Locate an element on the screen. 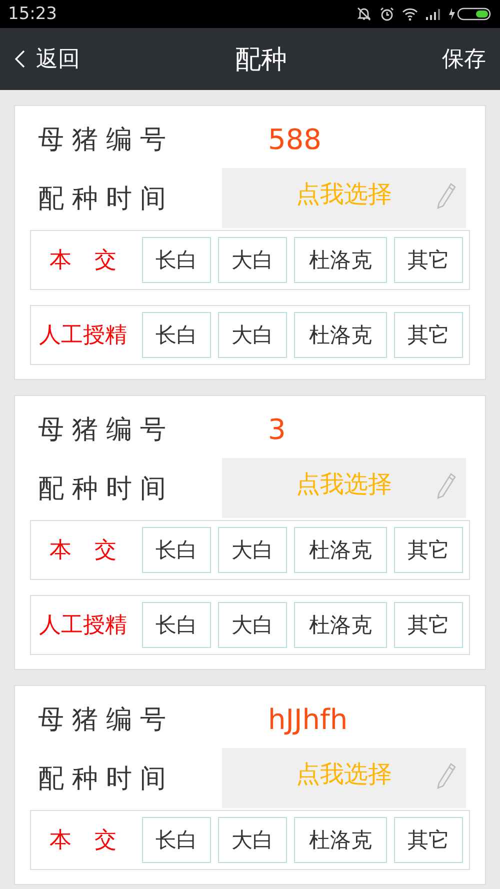 The image size is (500, 889). status-time: 15:23 is located at coordinates (32, 14).